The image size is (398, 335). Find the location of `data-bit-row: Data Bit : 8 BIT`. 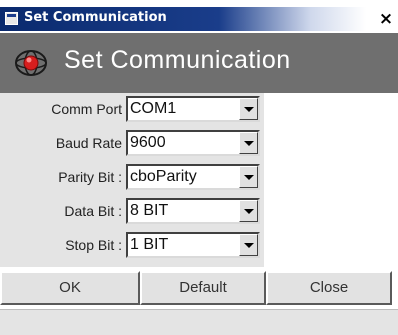

data-bit-row: Data Bit : 8 BIT is located at coordinates (132, 211).